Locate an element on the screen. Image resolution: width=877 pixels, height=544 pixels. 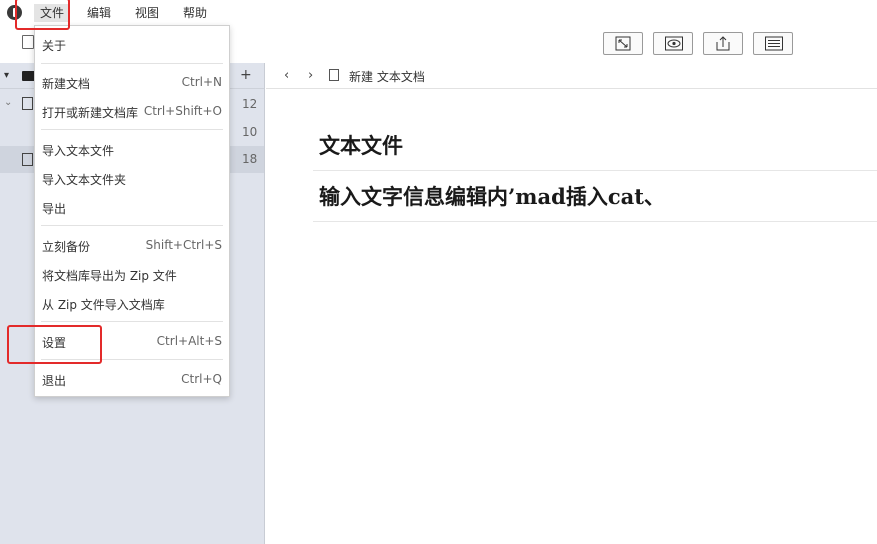
menu-item-label: 立刻备份 is located at coordinates (66, 247).